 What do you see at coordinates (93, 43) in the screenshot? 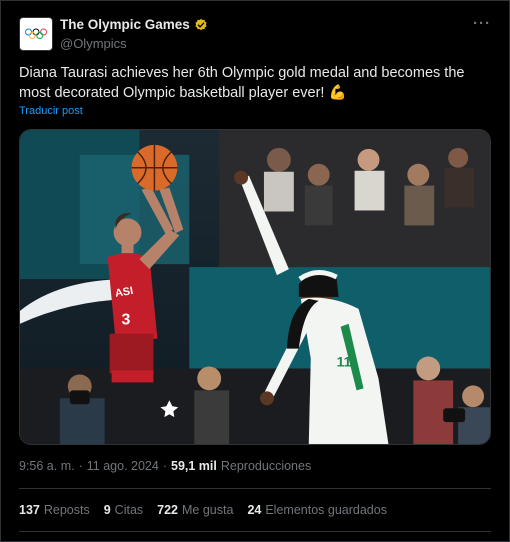
I see `account-handle: @Olympics` at bounding box center [93, 43].